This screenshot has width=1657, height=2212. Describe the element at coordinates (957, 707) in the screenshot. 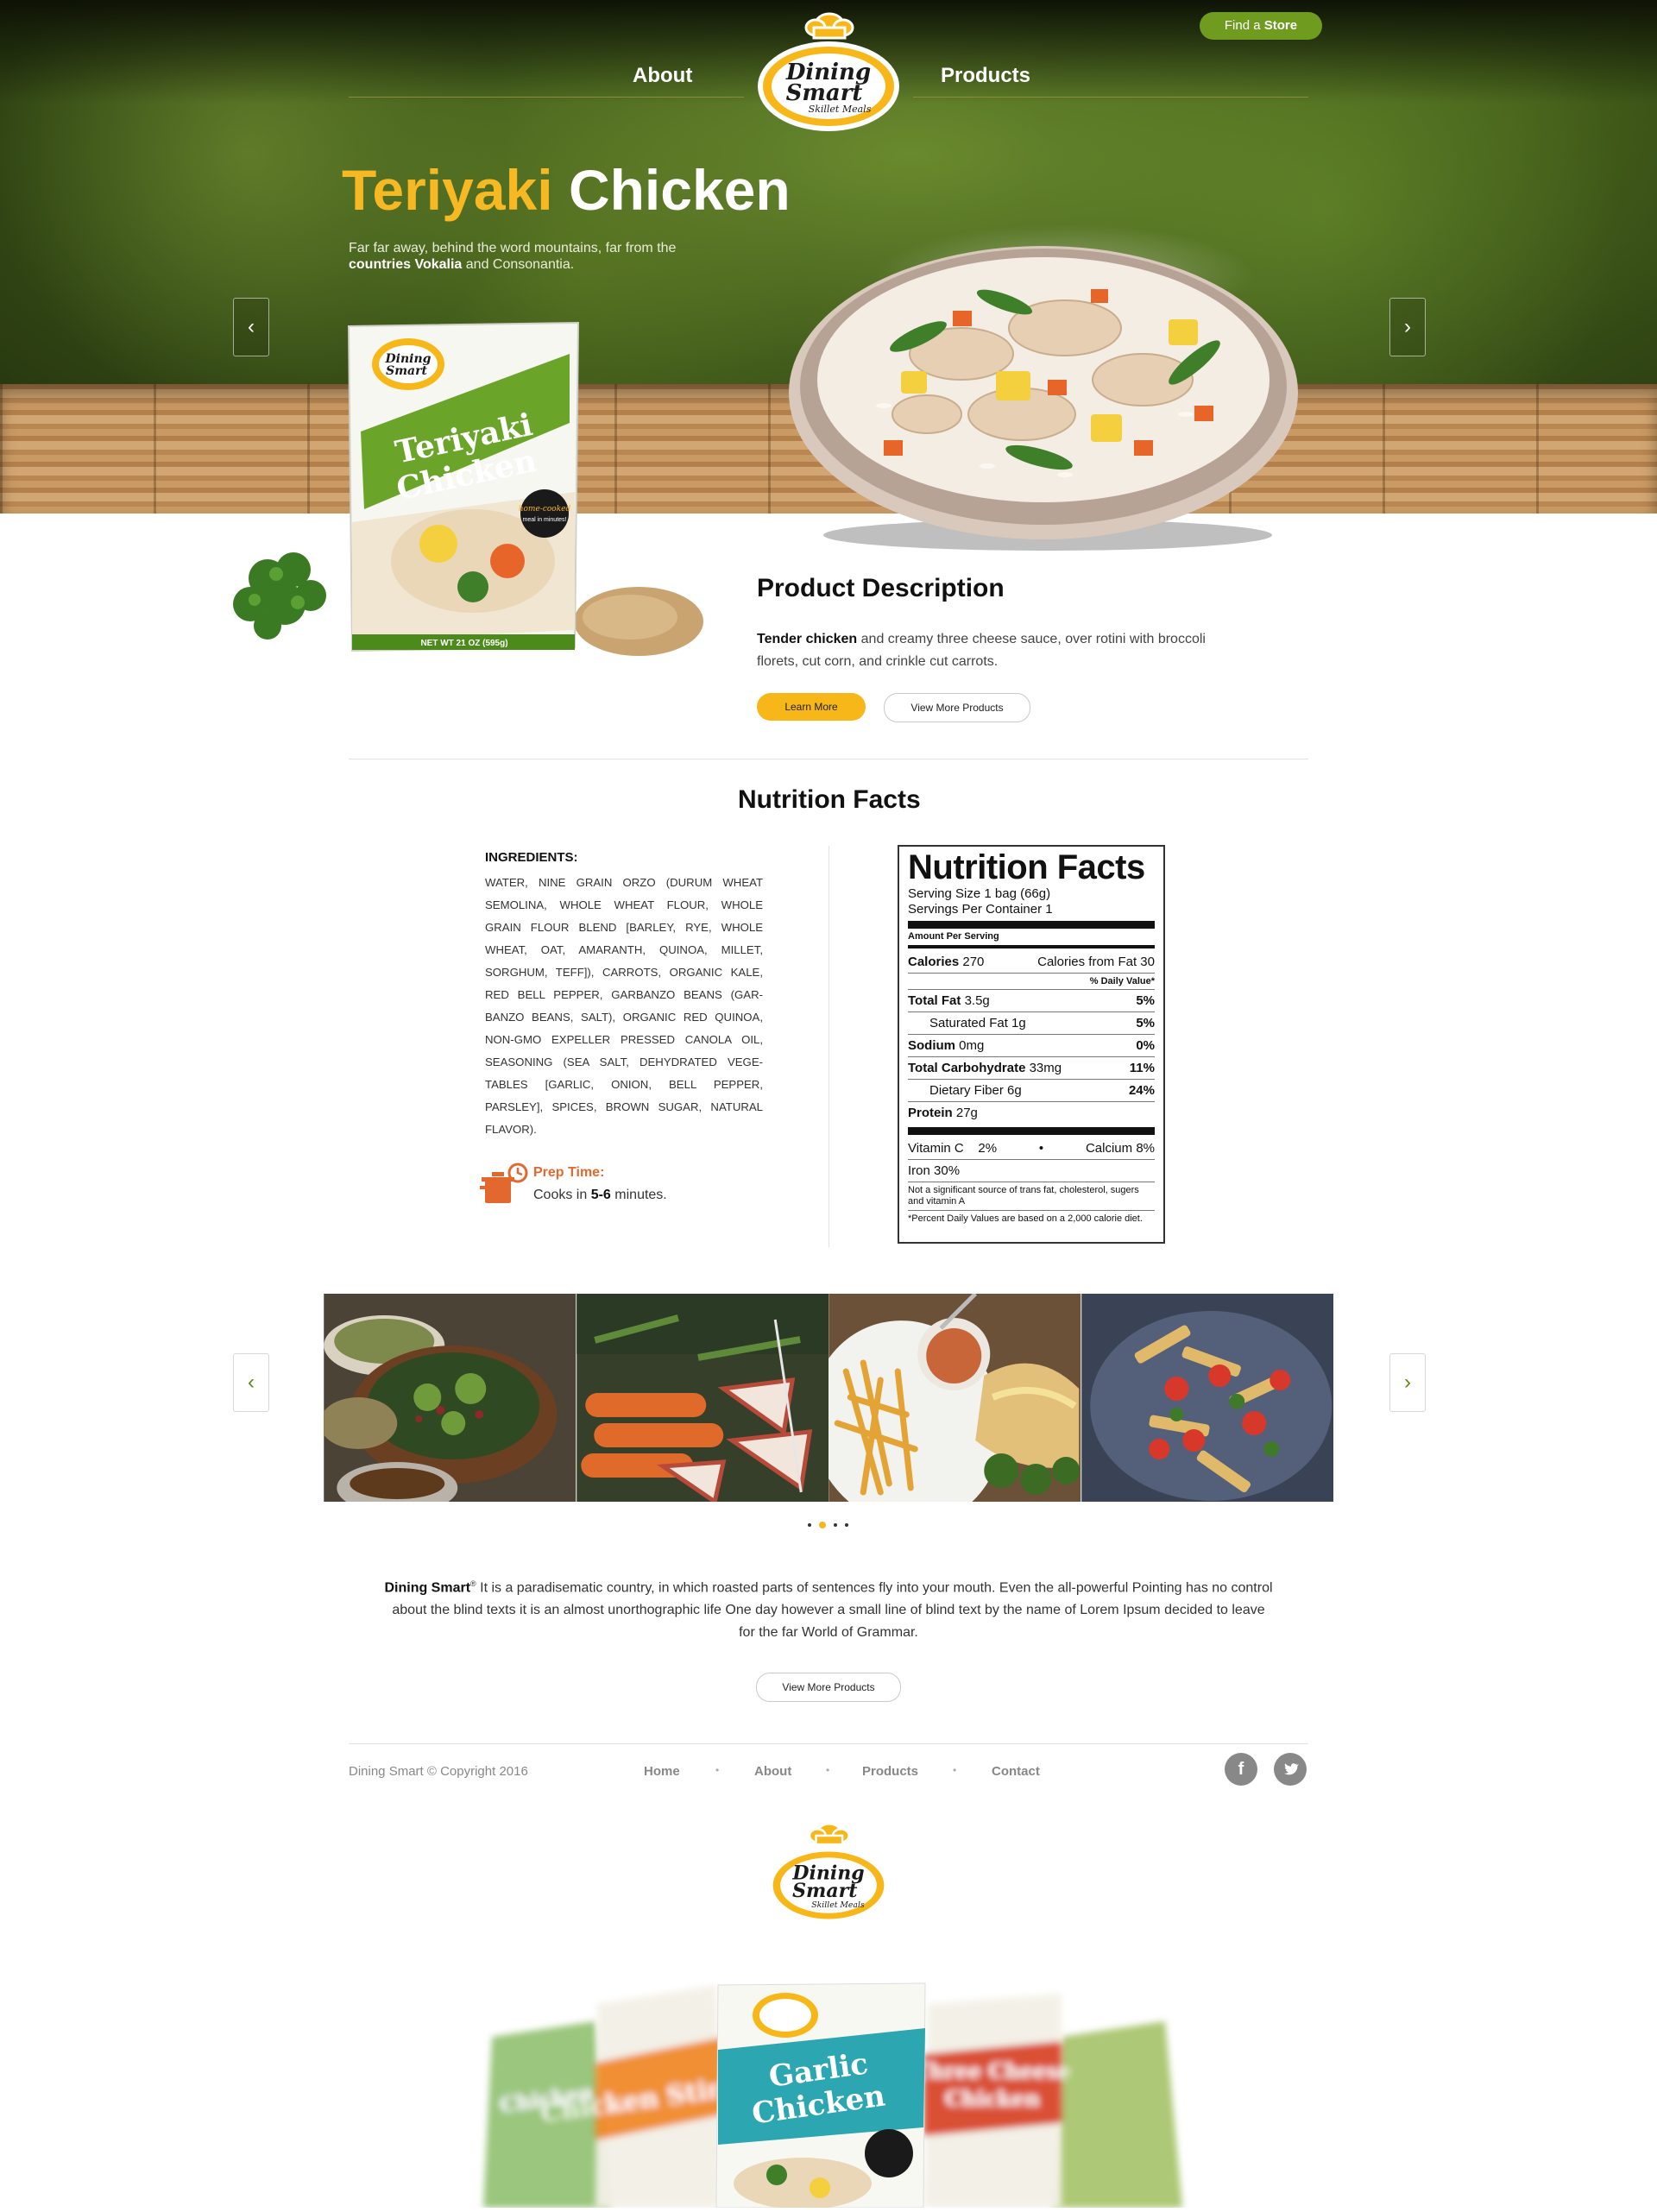

I see `view-more-products-button: View More Products` at that location.